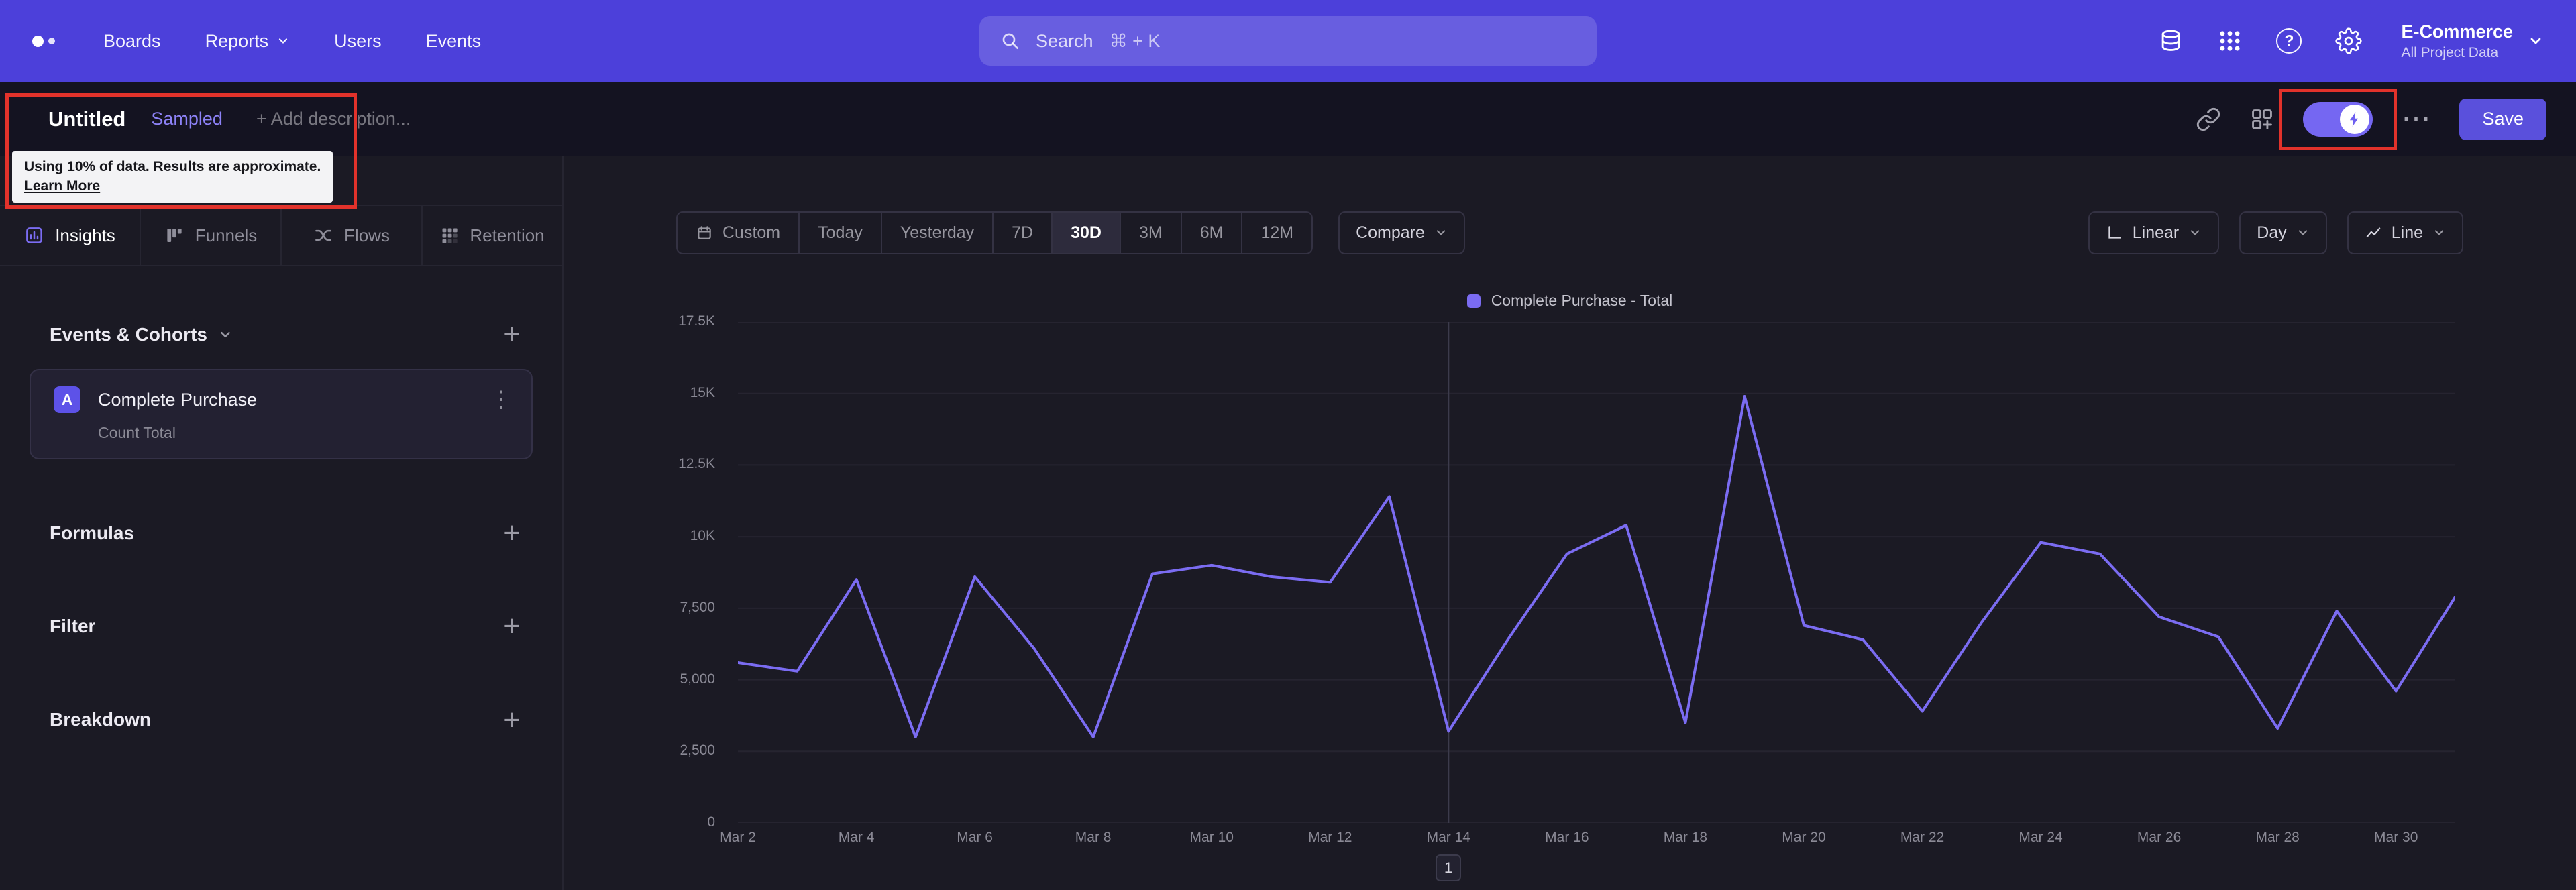  What do you see at coordinates (2416, 118) in the screenshot?
I see `more-options-icon: ⋯` at bounding box center [2416, 118].